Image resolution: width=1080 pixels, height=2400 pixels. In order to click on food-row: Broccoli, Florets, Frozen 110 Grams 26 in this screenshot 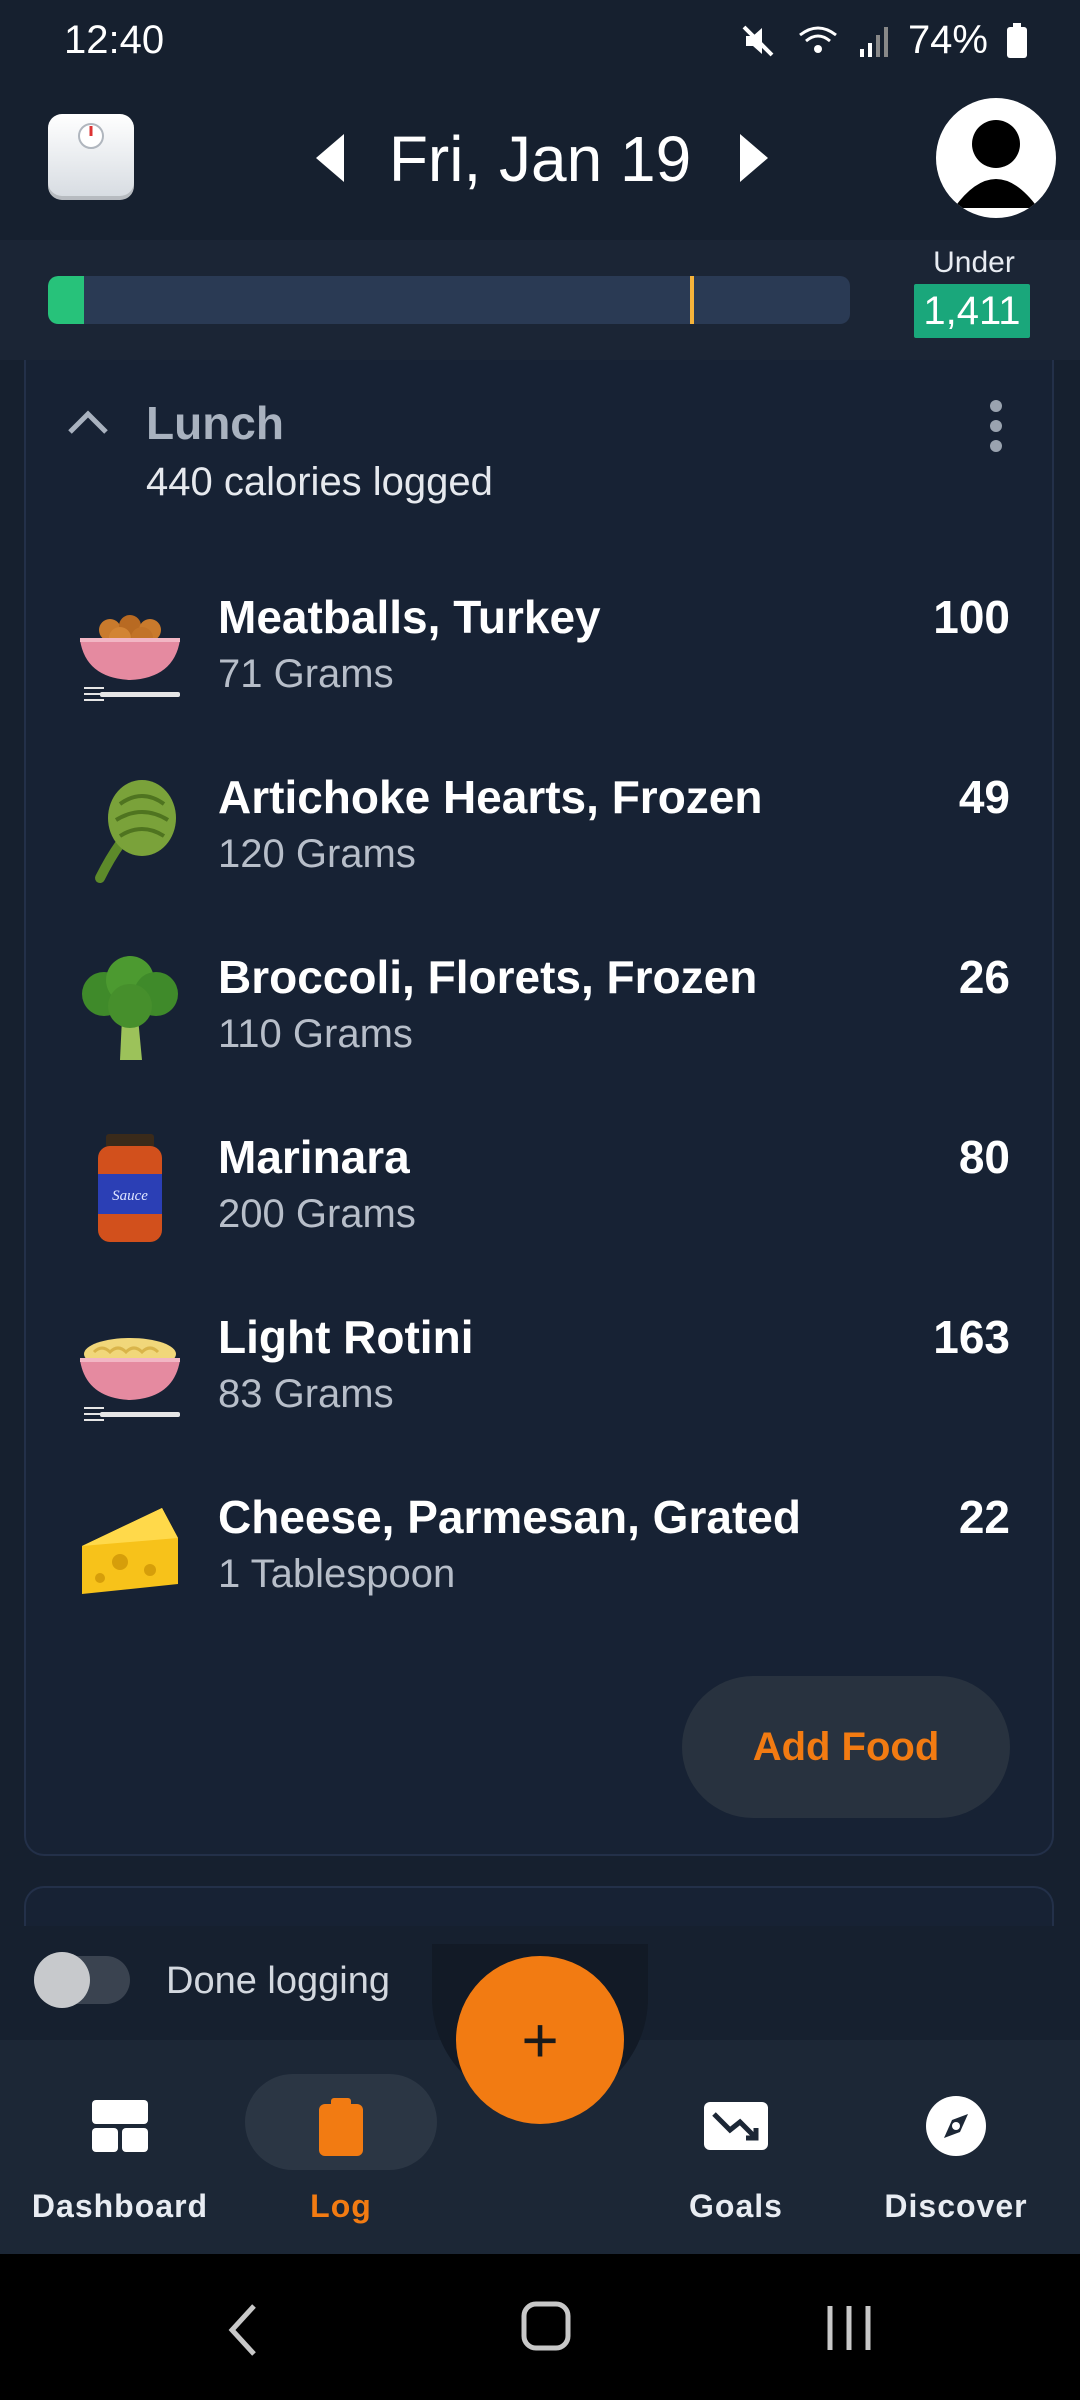, I will do `click(541, 1026)`.